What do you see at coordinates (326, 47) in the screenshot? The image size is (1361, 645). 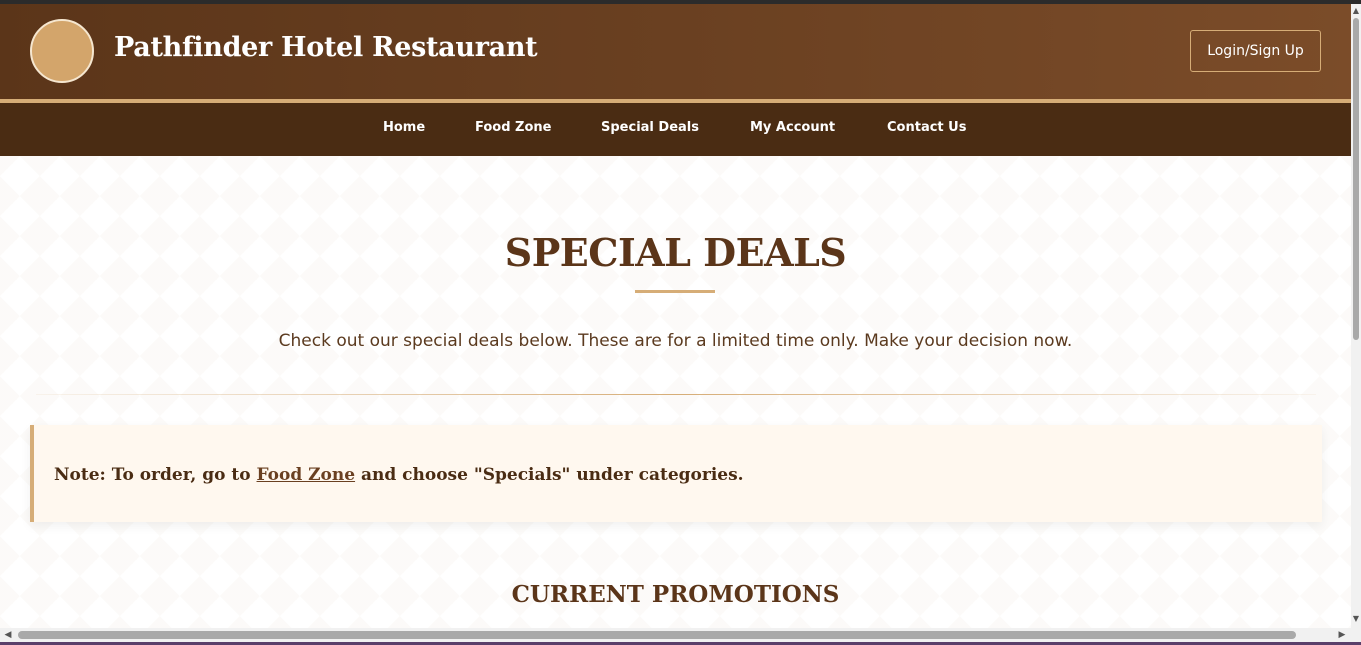 I see `site-title: Pathfinder Hotel Restaurant` at bounding box center [326, 47].